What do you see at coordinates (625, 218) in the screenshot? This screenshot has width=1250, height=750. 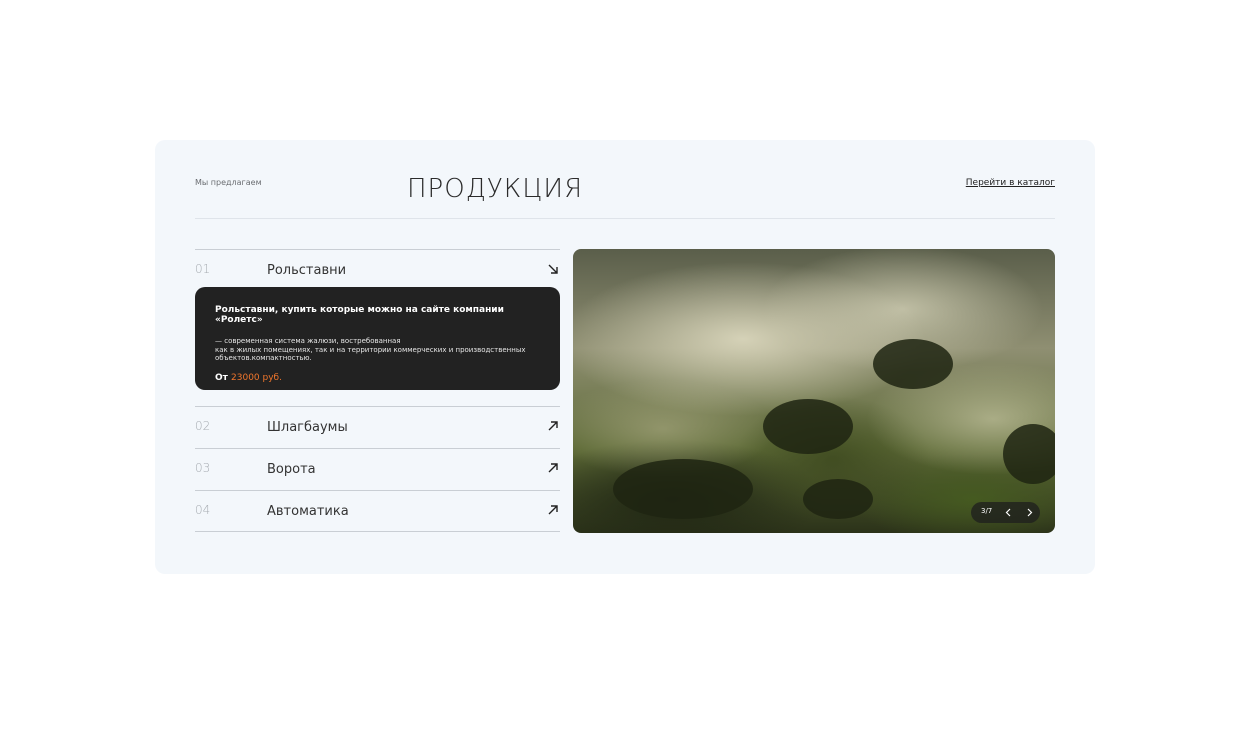 I see `header-divider` at bounding box center [625, 218].